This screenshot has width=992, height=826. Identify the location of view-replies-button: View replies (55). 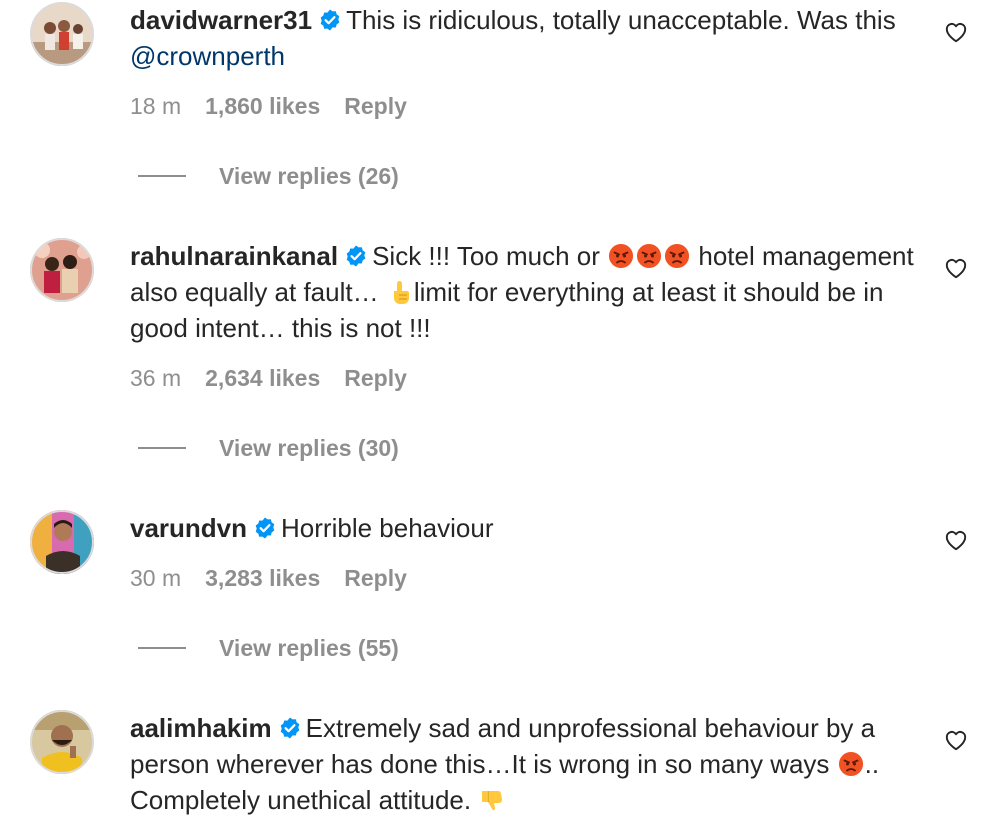
(268, 648).